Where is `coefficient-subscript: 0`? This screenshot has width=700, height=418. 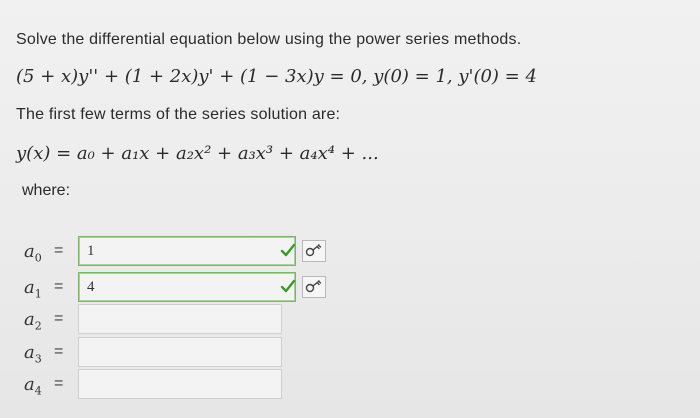
coefficient-subscript: 0 is located at coordinates (38, 258).